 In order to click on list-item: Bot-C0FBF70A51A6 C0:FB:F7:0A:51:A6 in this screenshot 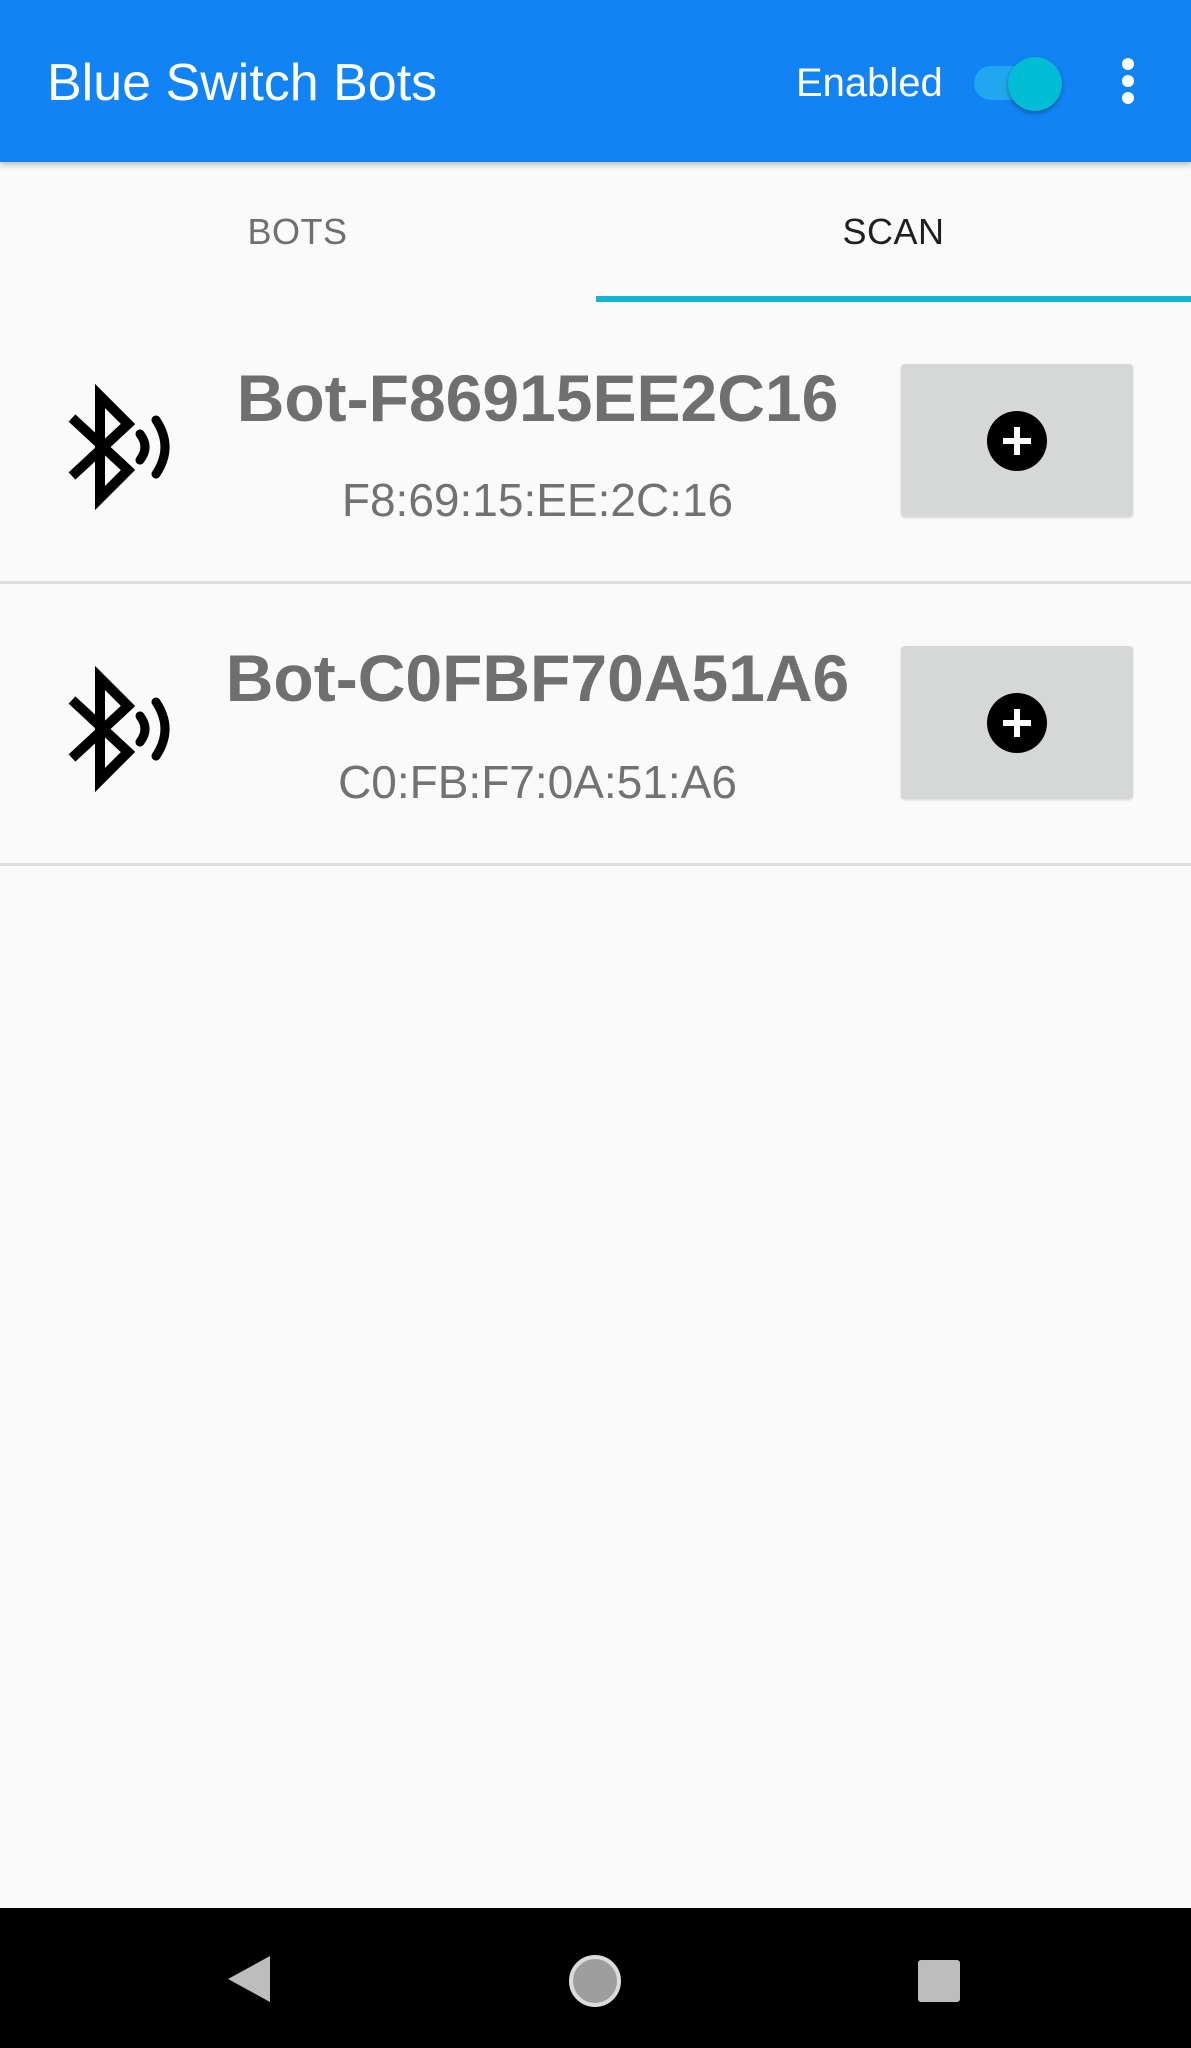, I will do `click(595, 725)`.